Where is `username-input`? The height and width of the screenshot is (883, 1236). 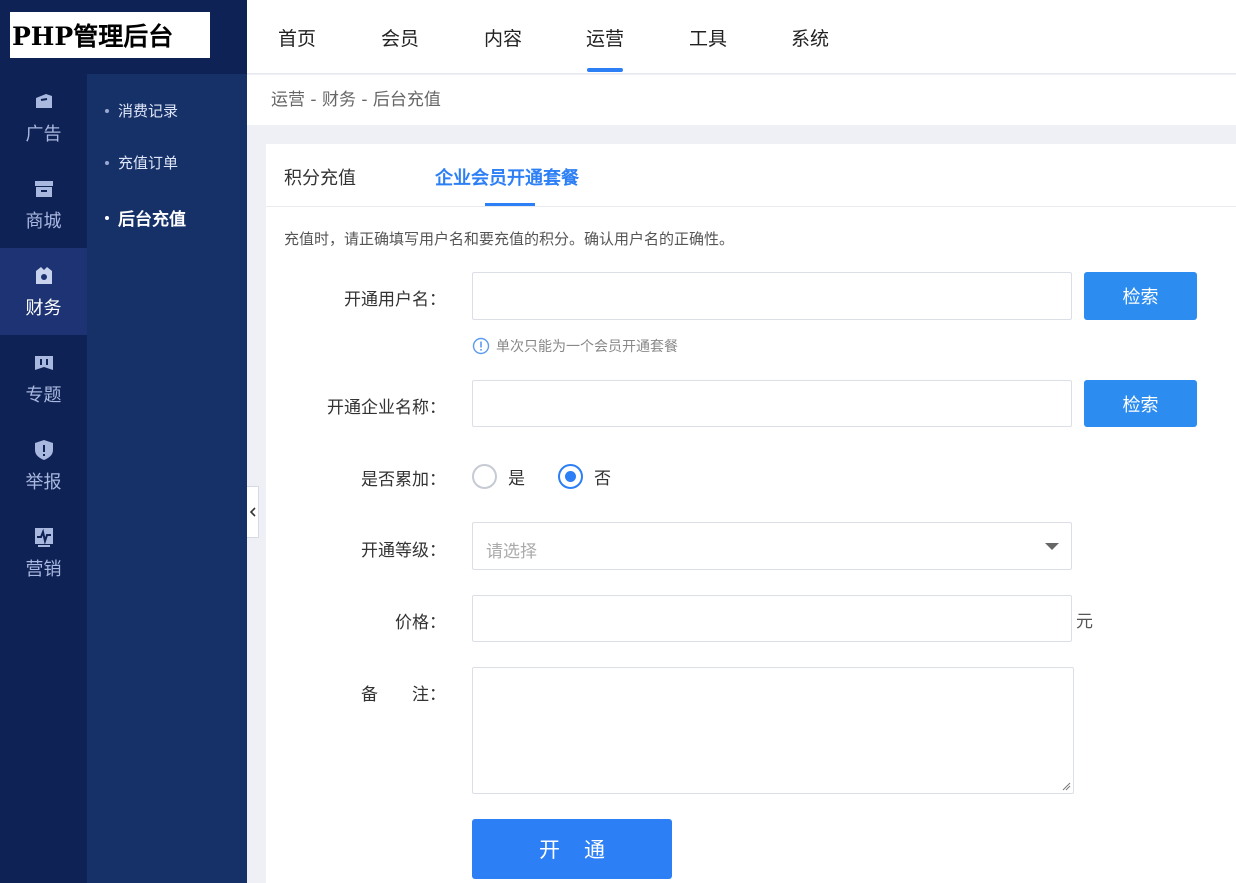 username-input is located at coordinates (772, 296).